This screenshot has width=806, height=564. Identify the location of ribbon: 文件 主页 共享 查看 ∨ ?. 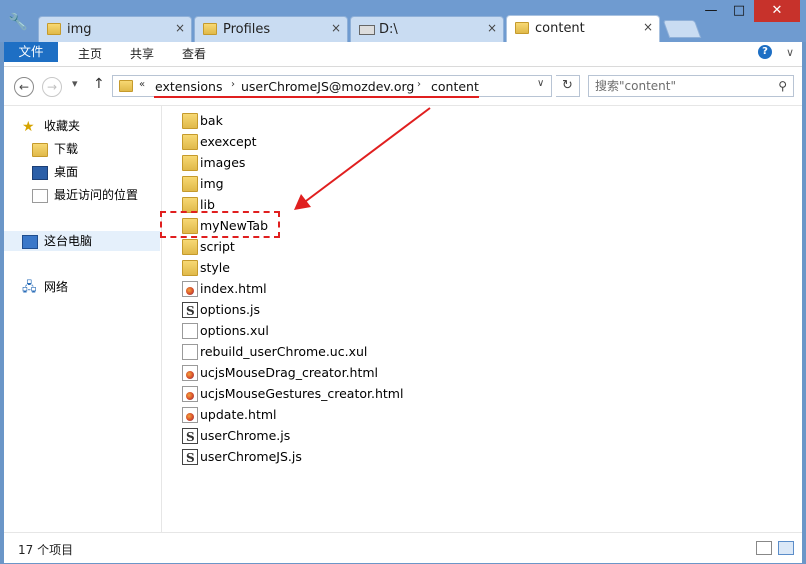
(403, 54).